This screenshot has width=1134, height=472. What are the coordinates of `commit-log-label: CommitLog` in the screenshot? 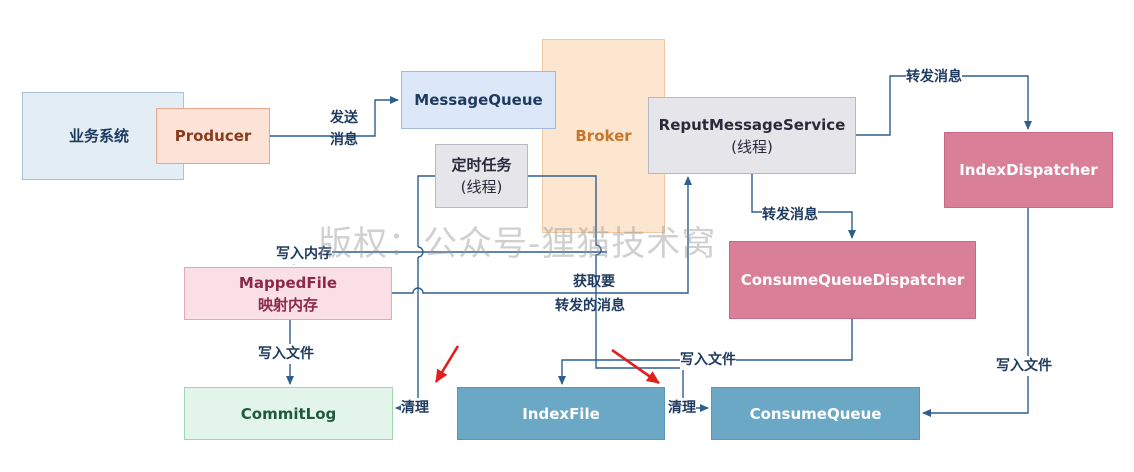 It's located at (288, 413).